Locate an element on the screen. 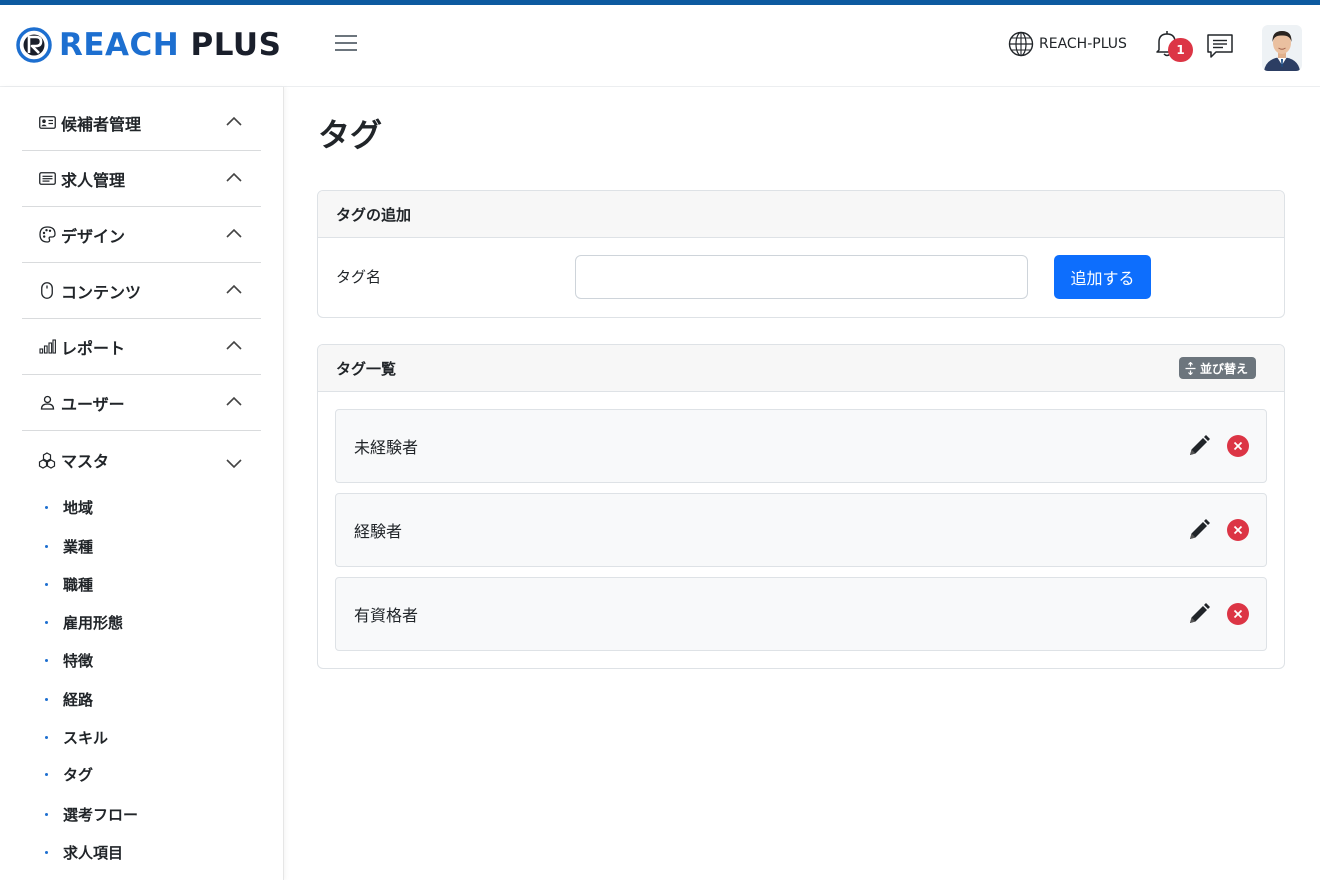 This screenshot has width=1320, height=880. app-header: REACH PLUS REACH-PLUS 1 is located at coordinates (660, 46).